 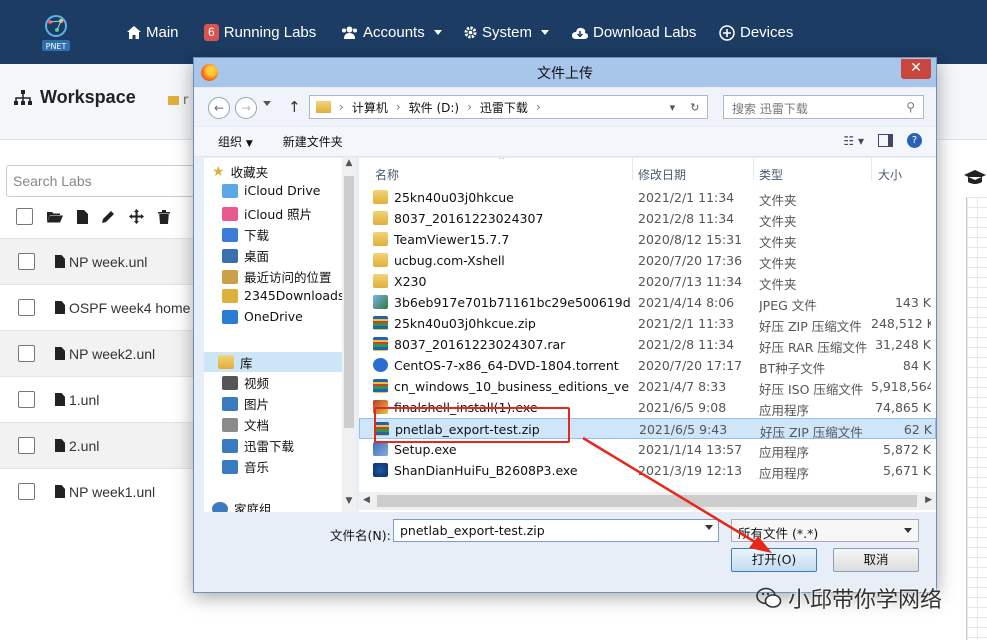 I want to click on watermark: 小邱带你学网络, so click(x=849, y=598).